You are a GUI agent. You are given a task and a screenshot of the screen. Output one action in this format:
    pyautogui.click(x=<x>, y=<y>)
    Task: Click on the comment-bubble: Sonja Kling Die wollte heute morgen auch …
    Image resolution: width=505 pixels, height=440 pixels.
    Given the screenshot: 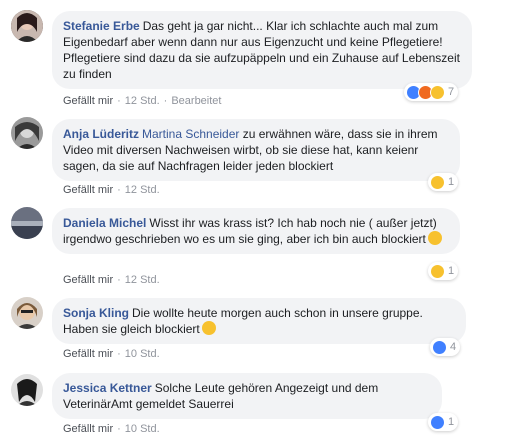 What is the action you would take?
    pyautogui.click(x=259, y=321)
    